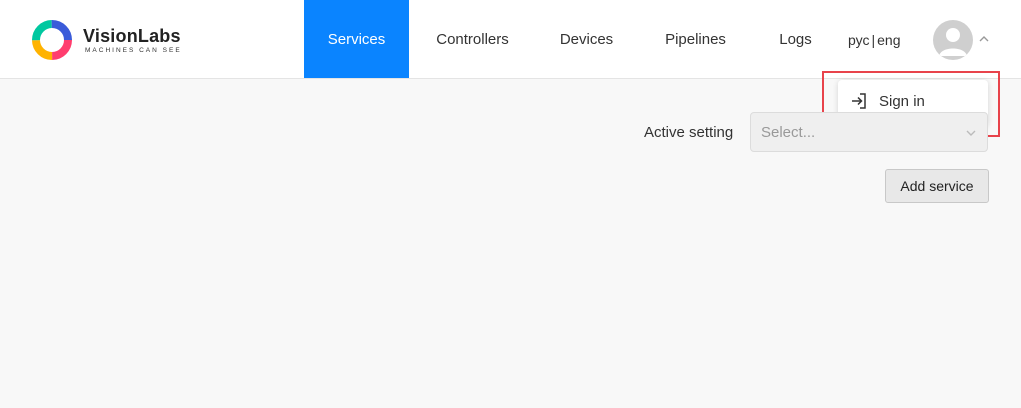 The image size is (1021, 408). I want to click on chevron-up-icon, so click(984, 39).